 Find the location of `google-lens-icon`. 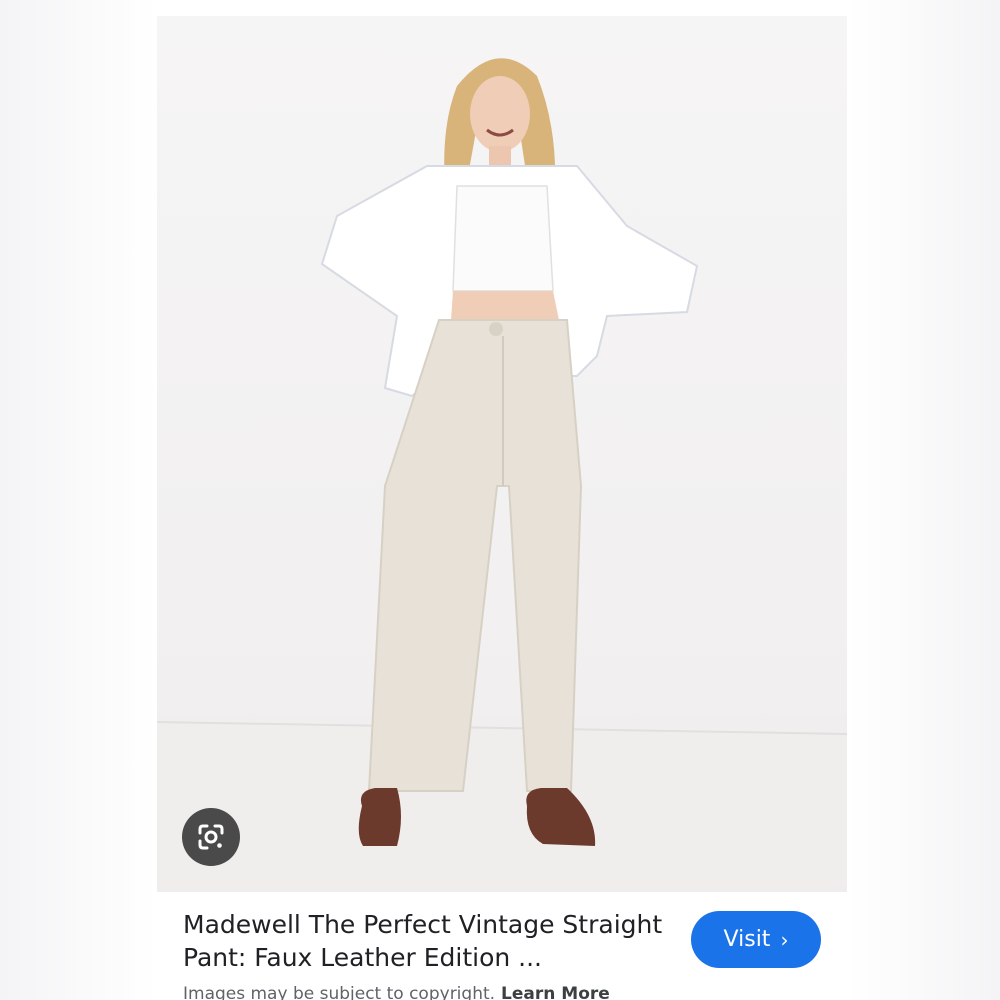

google-lens-icon is located at coordinates (211, 837).